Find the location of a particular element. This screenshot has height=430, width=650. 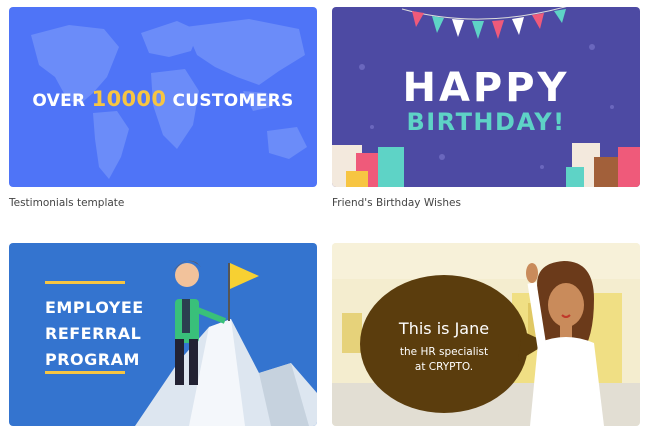

headline-prefix: OVER is located at coordinates (59, 101).